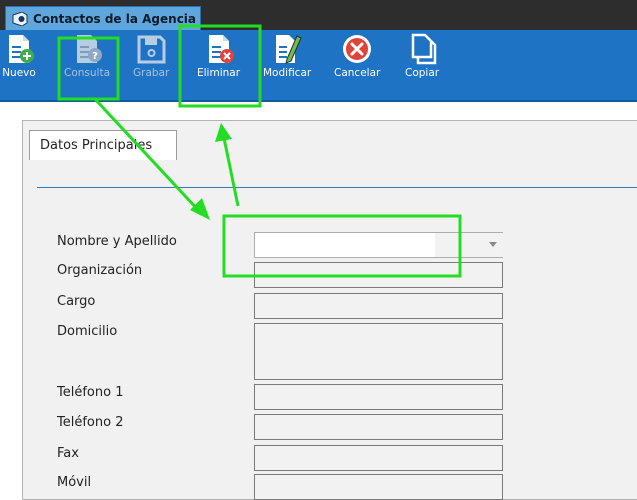 The height and width of the screenshot is (500, 637). What do you see at coordinates (151, 73) in the screenshot?
I see `save-button-label: Grabar` at bounding box center [151, 73].